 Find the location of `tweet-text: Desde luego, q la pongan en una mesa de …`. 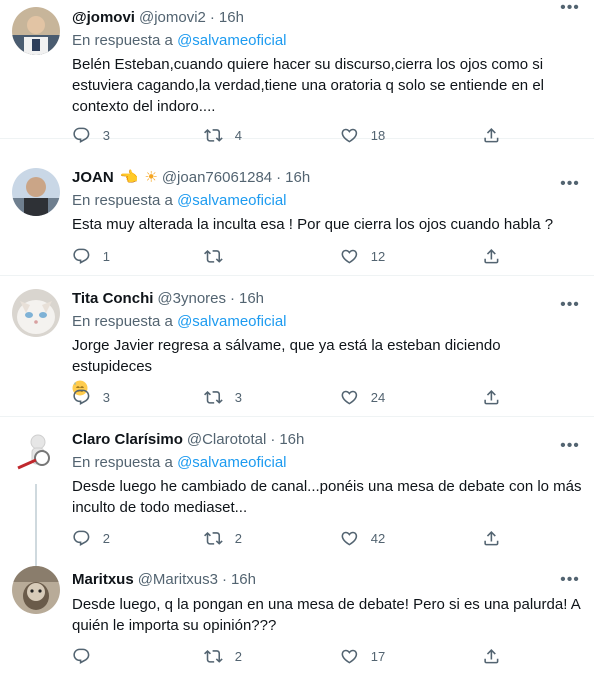

tweet-text: Desde luego, q la pongan en una mesa de … is located at coordinates (326, 615).